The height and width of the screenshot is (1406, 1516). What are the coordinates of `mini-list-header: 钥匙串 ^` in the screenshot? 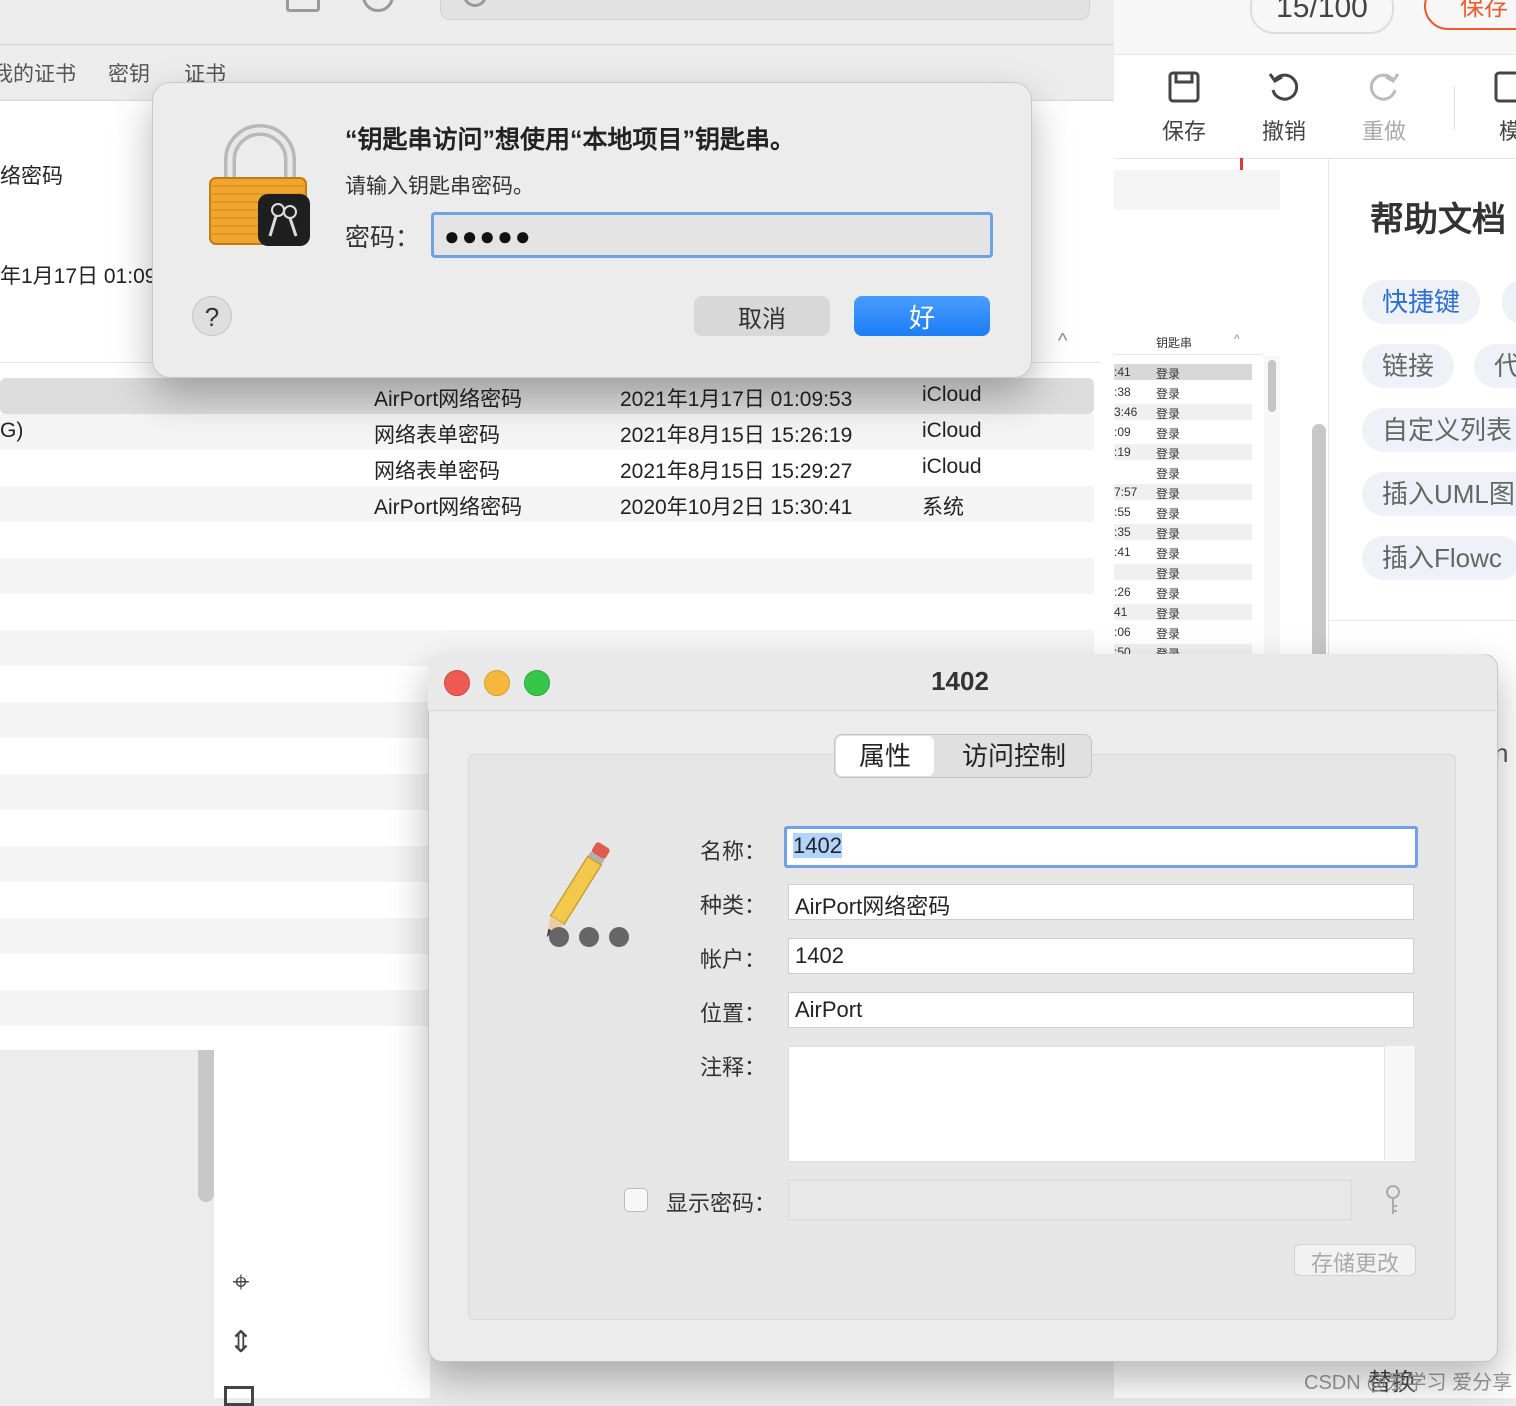 It's located at (1188, 342).